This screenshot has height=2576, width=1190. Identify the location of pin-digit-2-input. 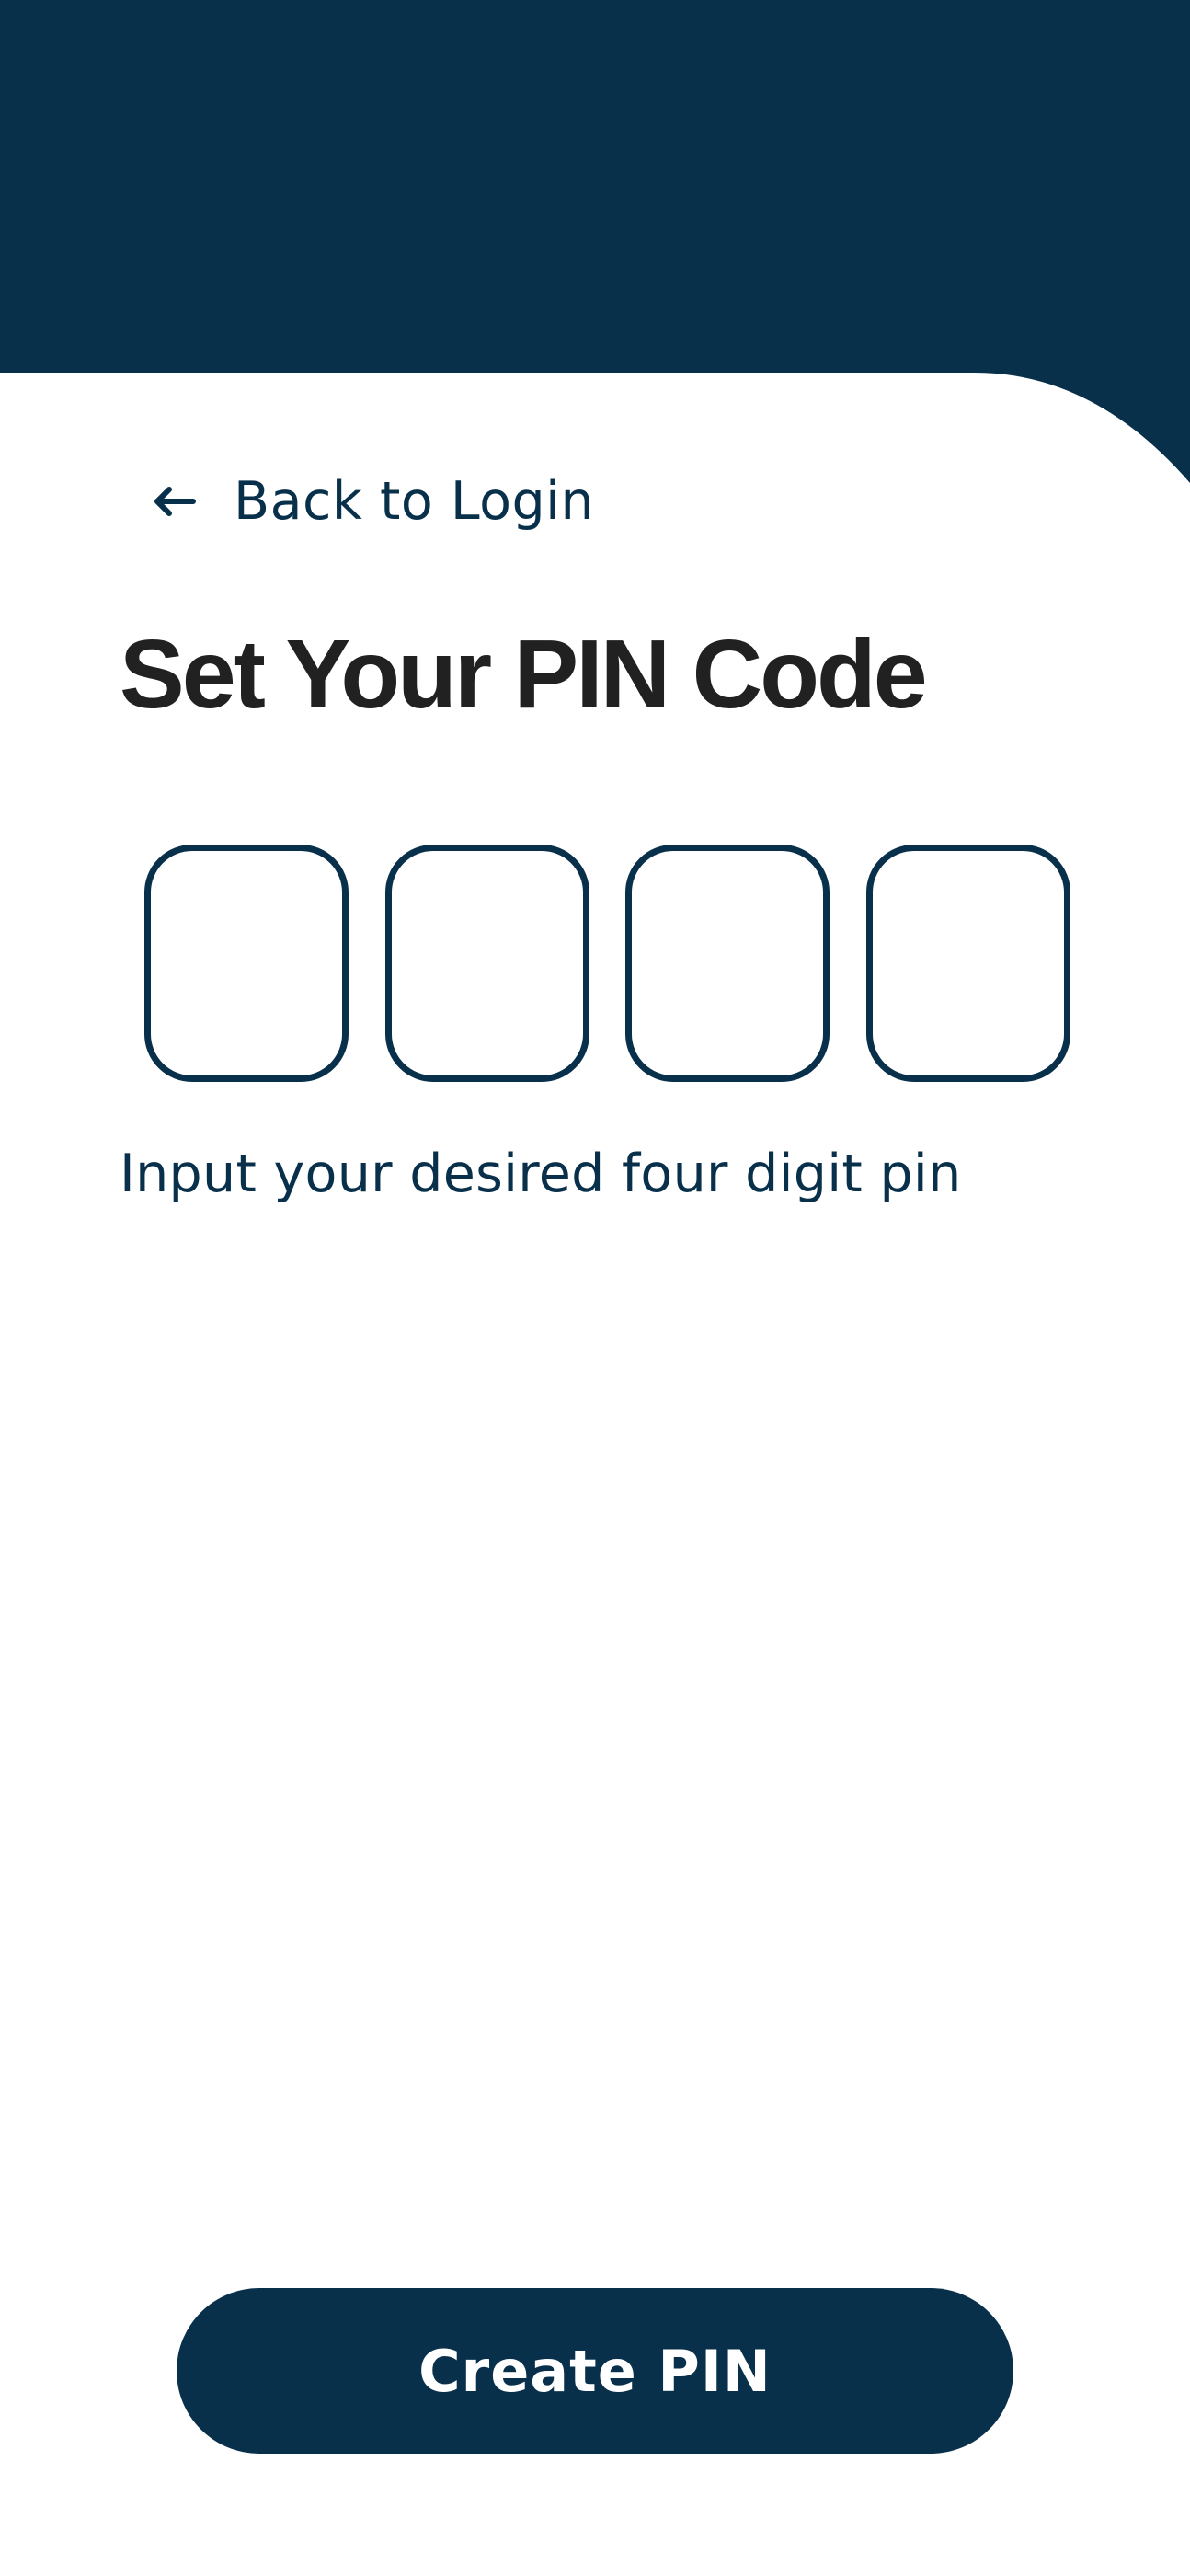
(487, 963).